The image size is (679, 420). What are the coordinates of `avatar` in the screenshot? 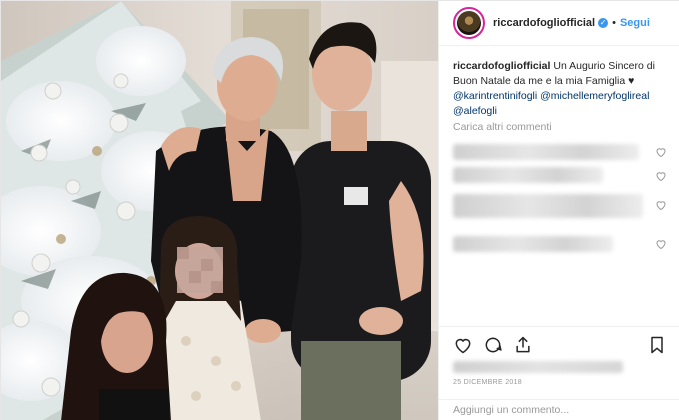 It's located at (469, 23).